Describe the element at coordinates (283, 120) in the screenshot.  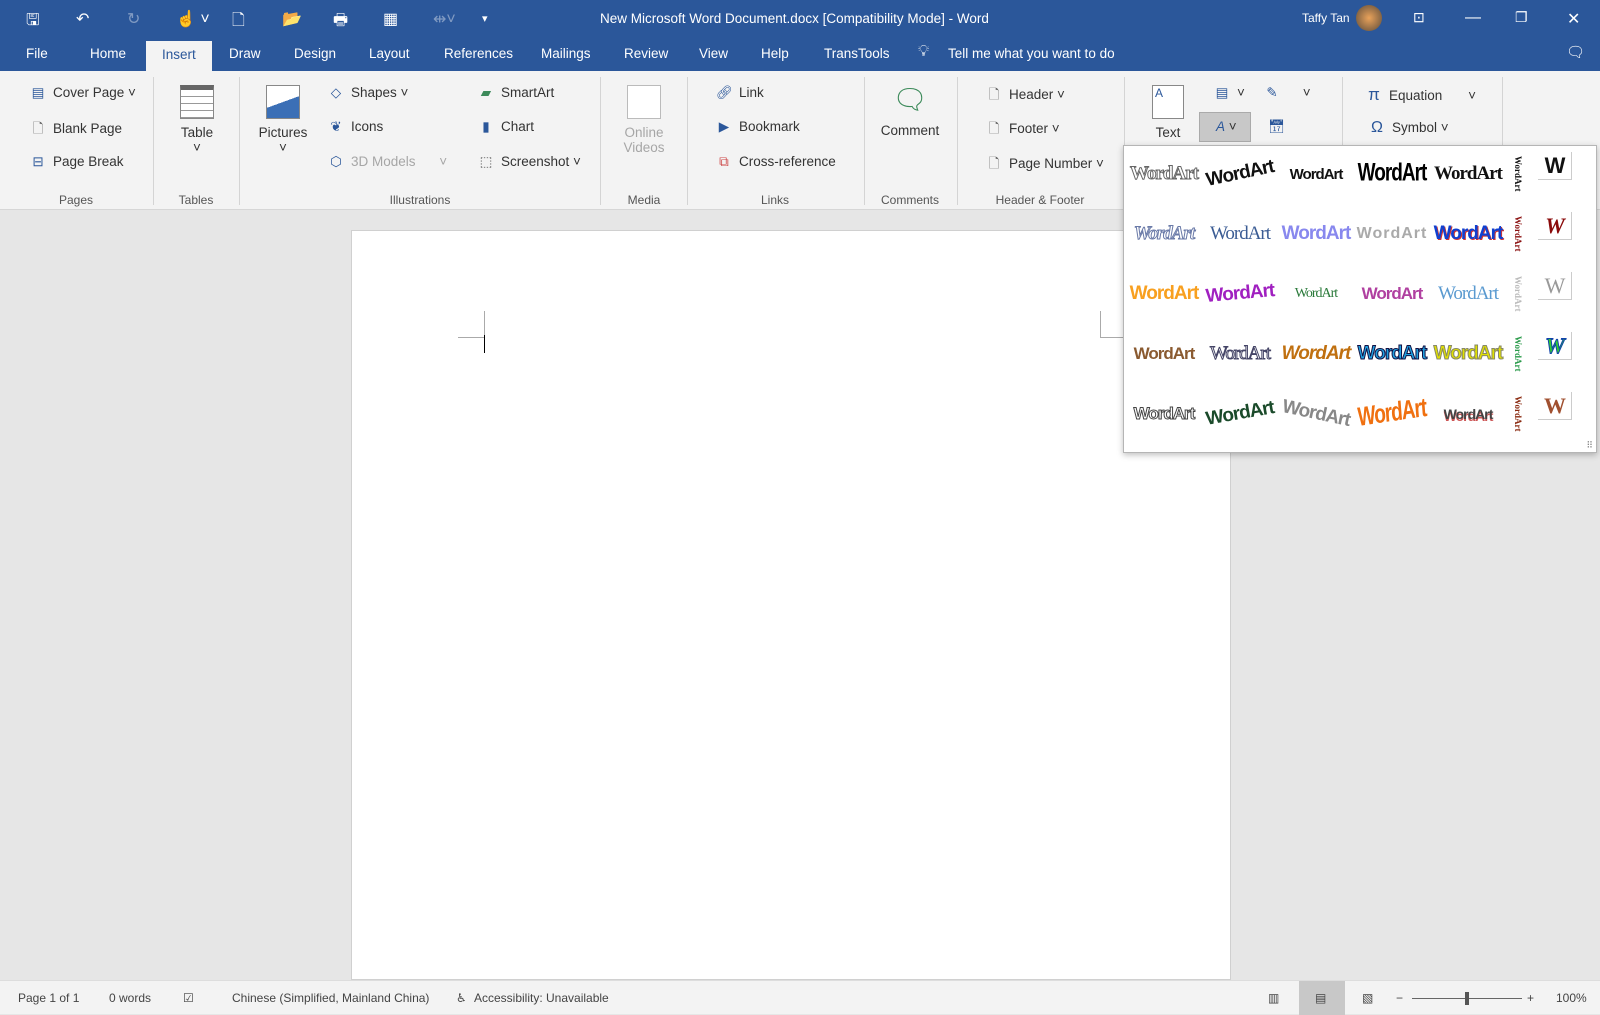
I see `pictures-button: Pictures ˅` at that location.